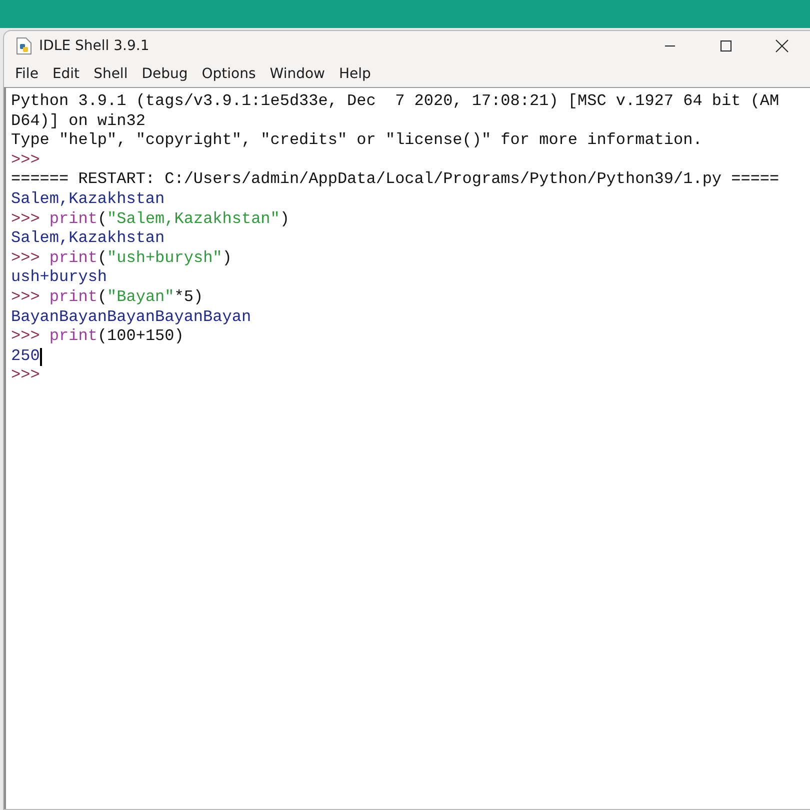  What do you see at coordinates (66, 74) in the screenshot?
I see `menu-item: Edit` at bounding box center [66, 74].